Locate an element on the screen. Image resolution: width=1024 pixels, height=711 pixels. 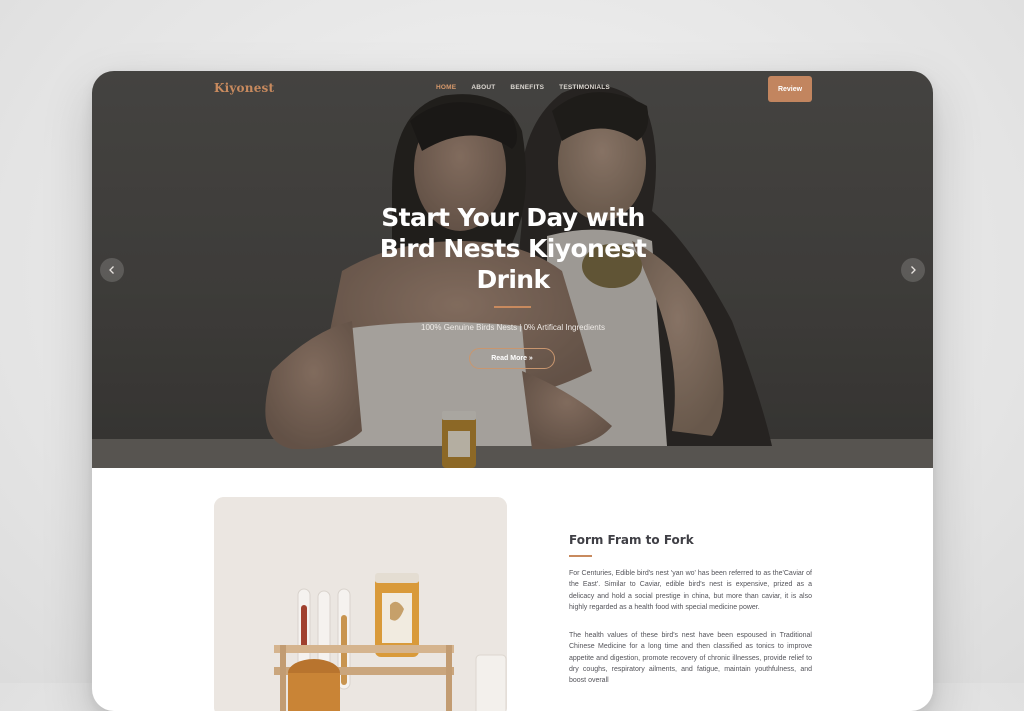
chevron-left-icon is located at coordinates (111, 270).